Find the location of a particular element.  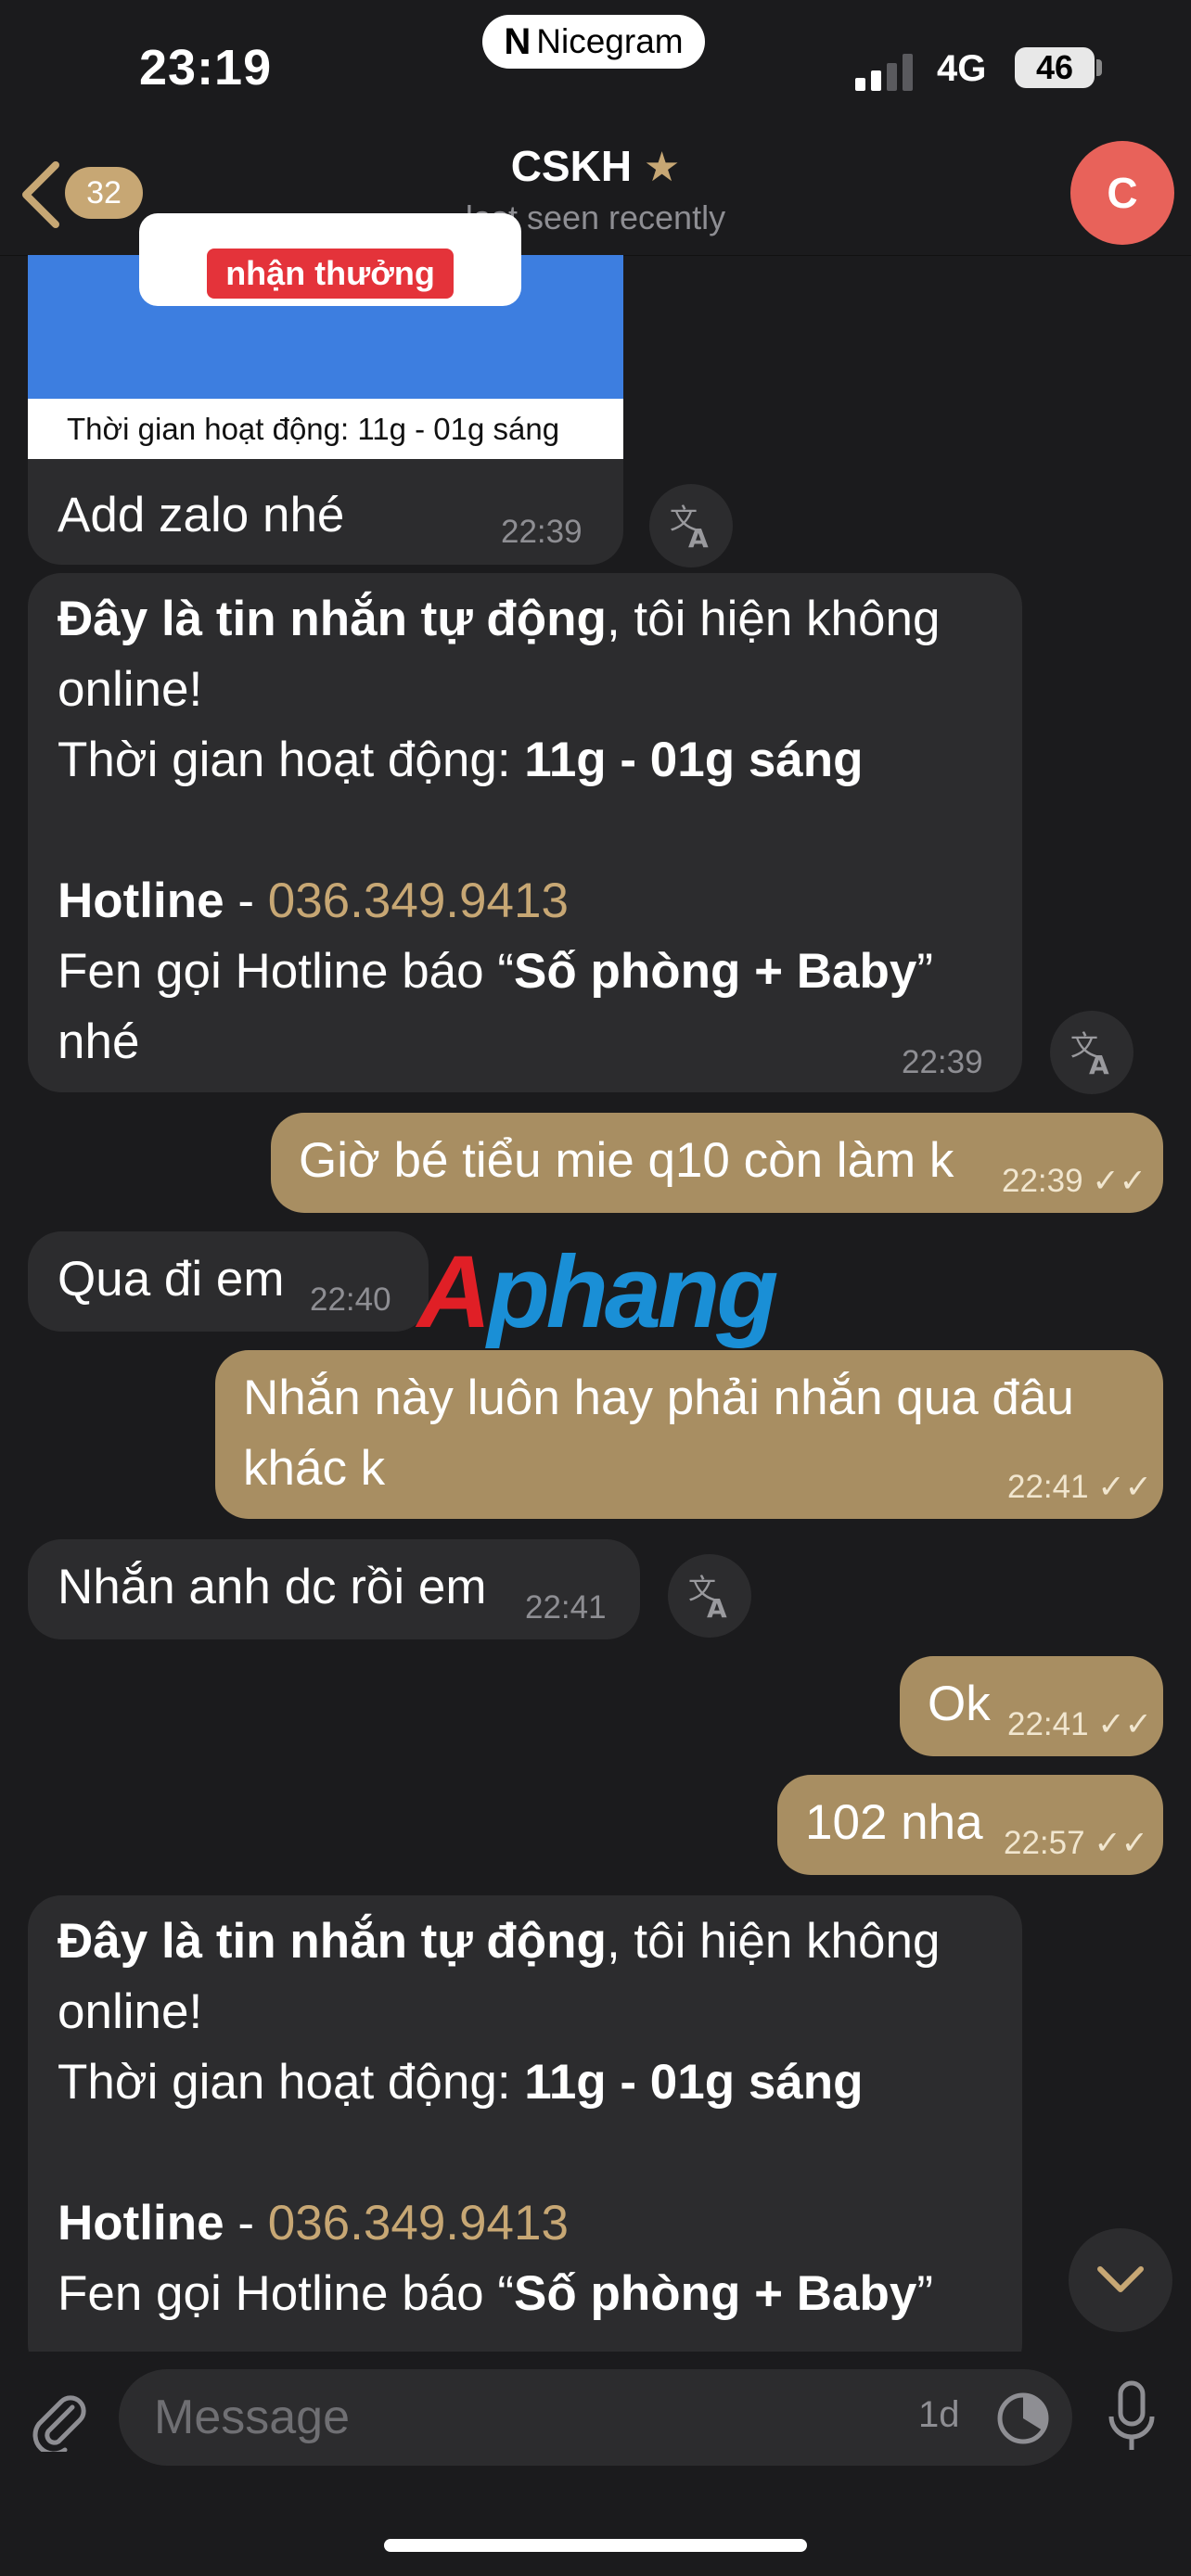

nicegram-logo-icon: N is located at coordinates (517, 41).